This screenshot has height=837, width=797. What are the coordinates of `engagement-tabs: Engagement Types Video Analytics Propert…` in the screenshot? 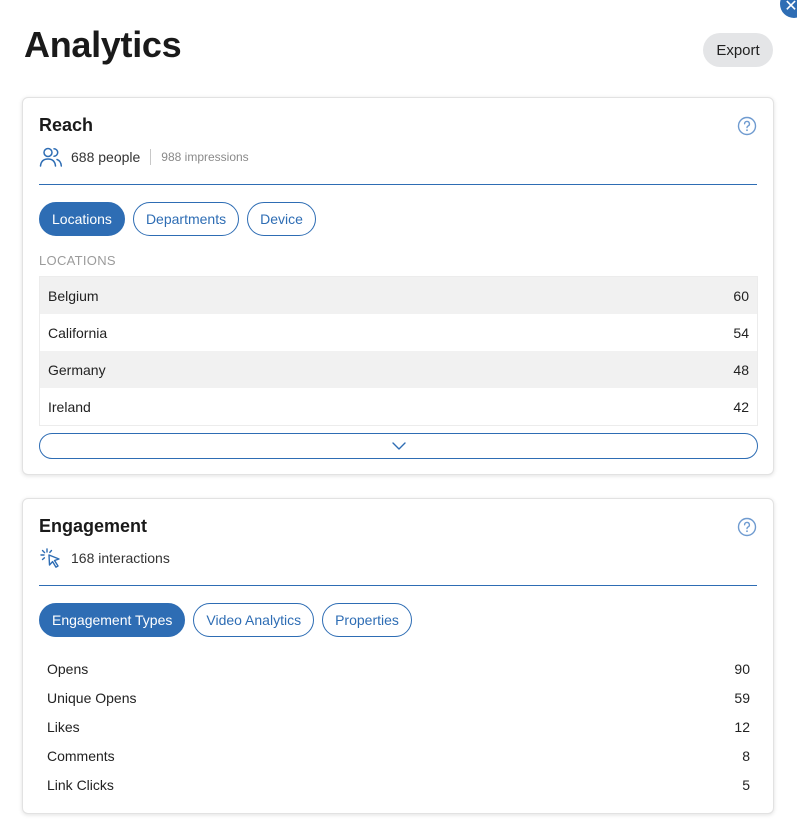 It's located at (225, 620).